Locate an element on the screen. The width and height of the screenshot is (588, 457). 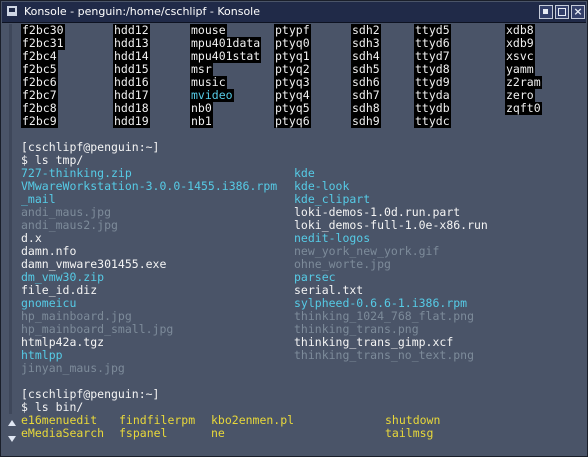
dev-entry: nb1 is located at coordinates (201, 121).